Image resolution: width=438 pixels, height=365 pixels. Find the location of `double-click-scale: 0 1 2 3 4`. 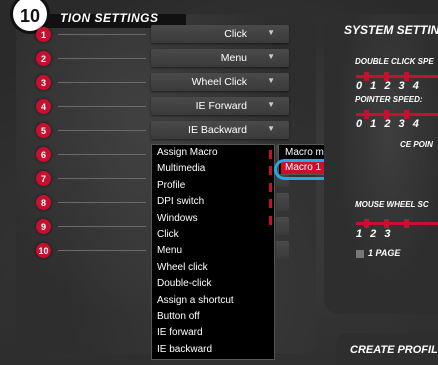

double-click-scale: 0 1 2 3 4 is located at coordinates (387, 86).